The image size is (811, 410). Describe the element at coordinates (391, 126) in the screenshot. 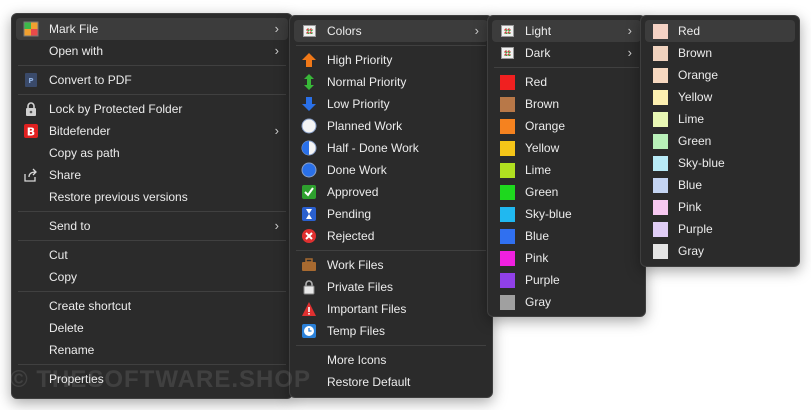

I see `menu-item-planned-work: Planned Work` at that location.